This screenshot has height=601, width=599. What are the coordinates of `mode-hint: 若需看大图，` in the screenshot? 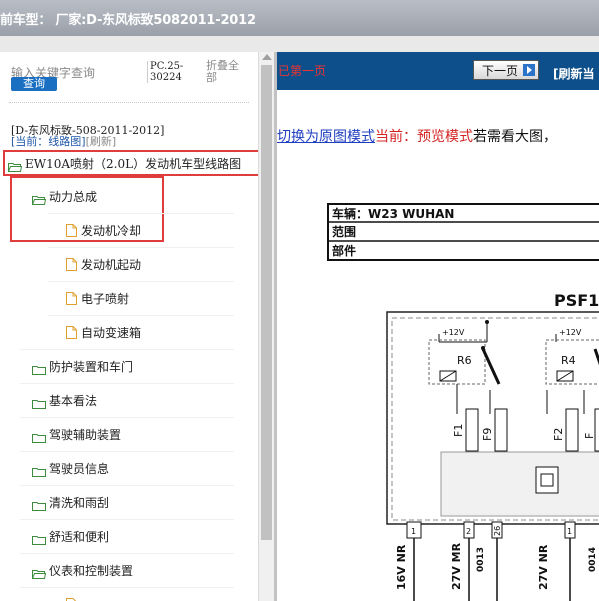 It's located at (515, 137).